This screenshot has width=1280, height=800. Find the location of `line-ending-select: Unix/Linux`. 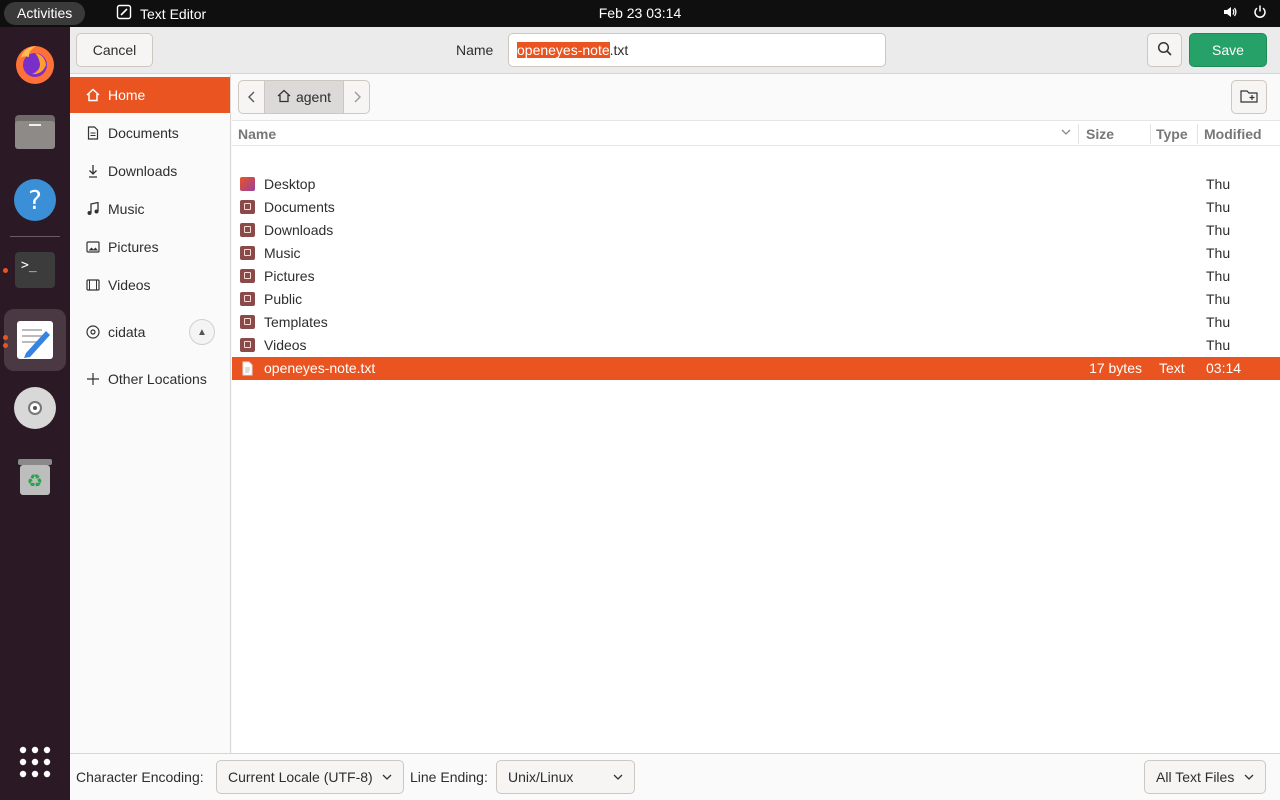

line-ending-select: Unix/Linux is located at coordinates (565, 777).